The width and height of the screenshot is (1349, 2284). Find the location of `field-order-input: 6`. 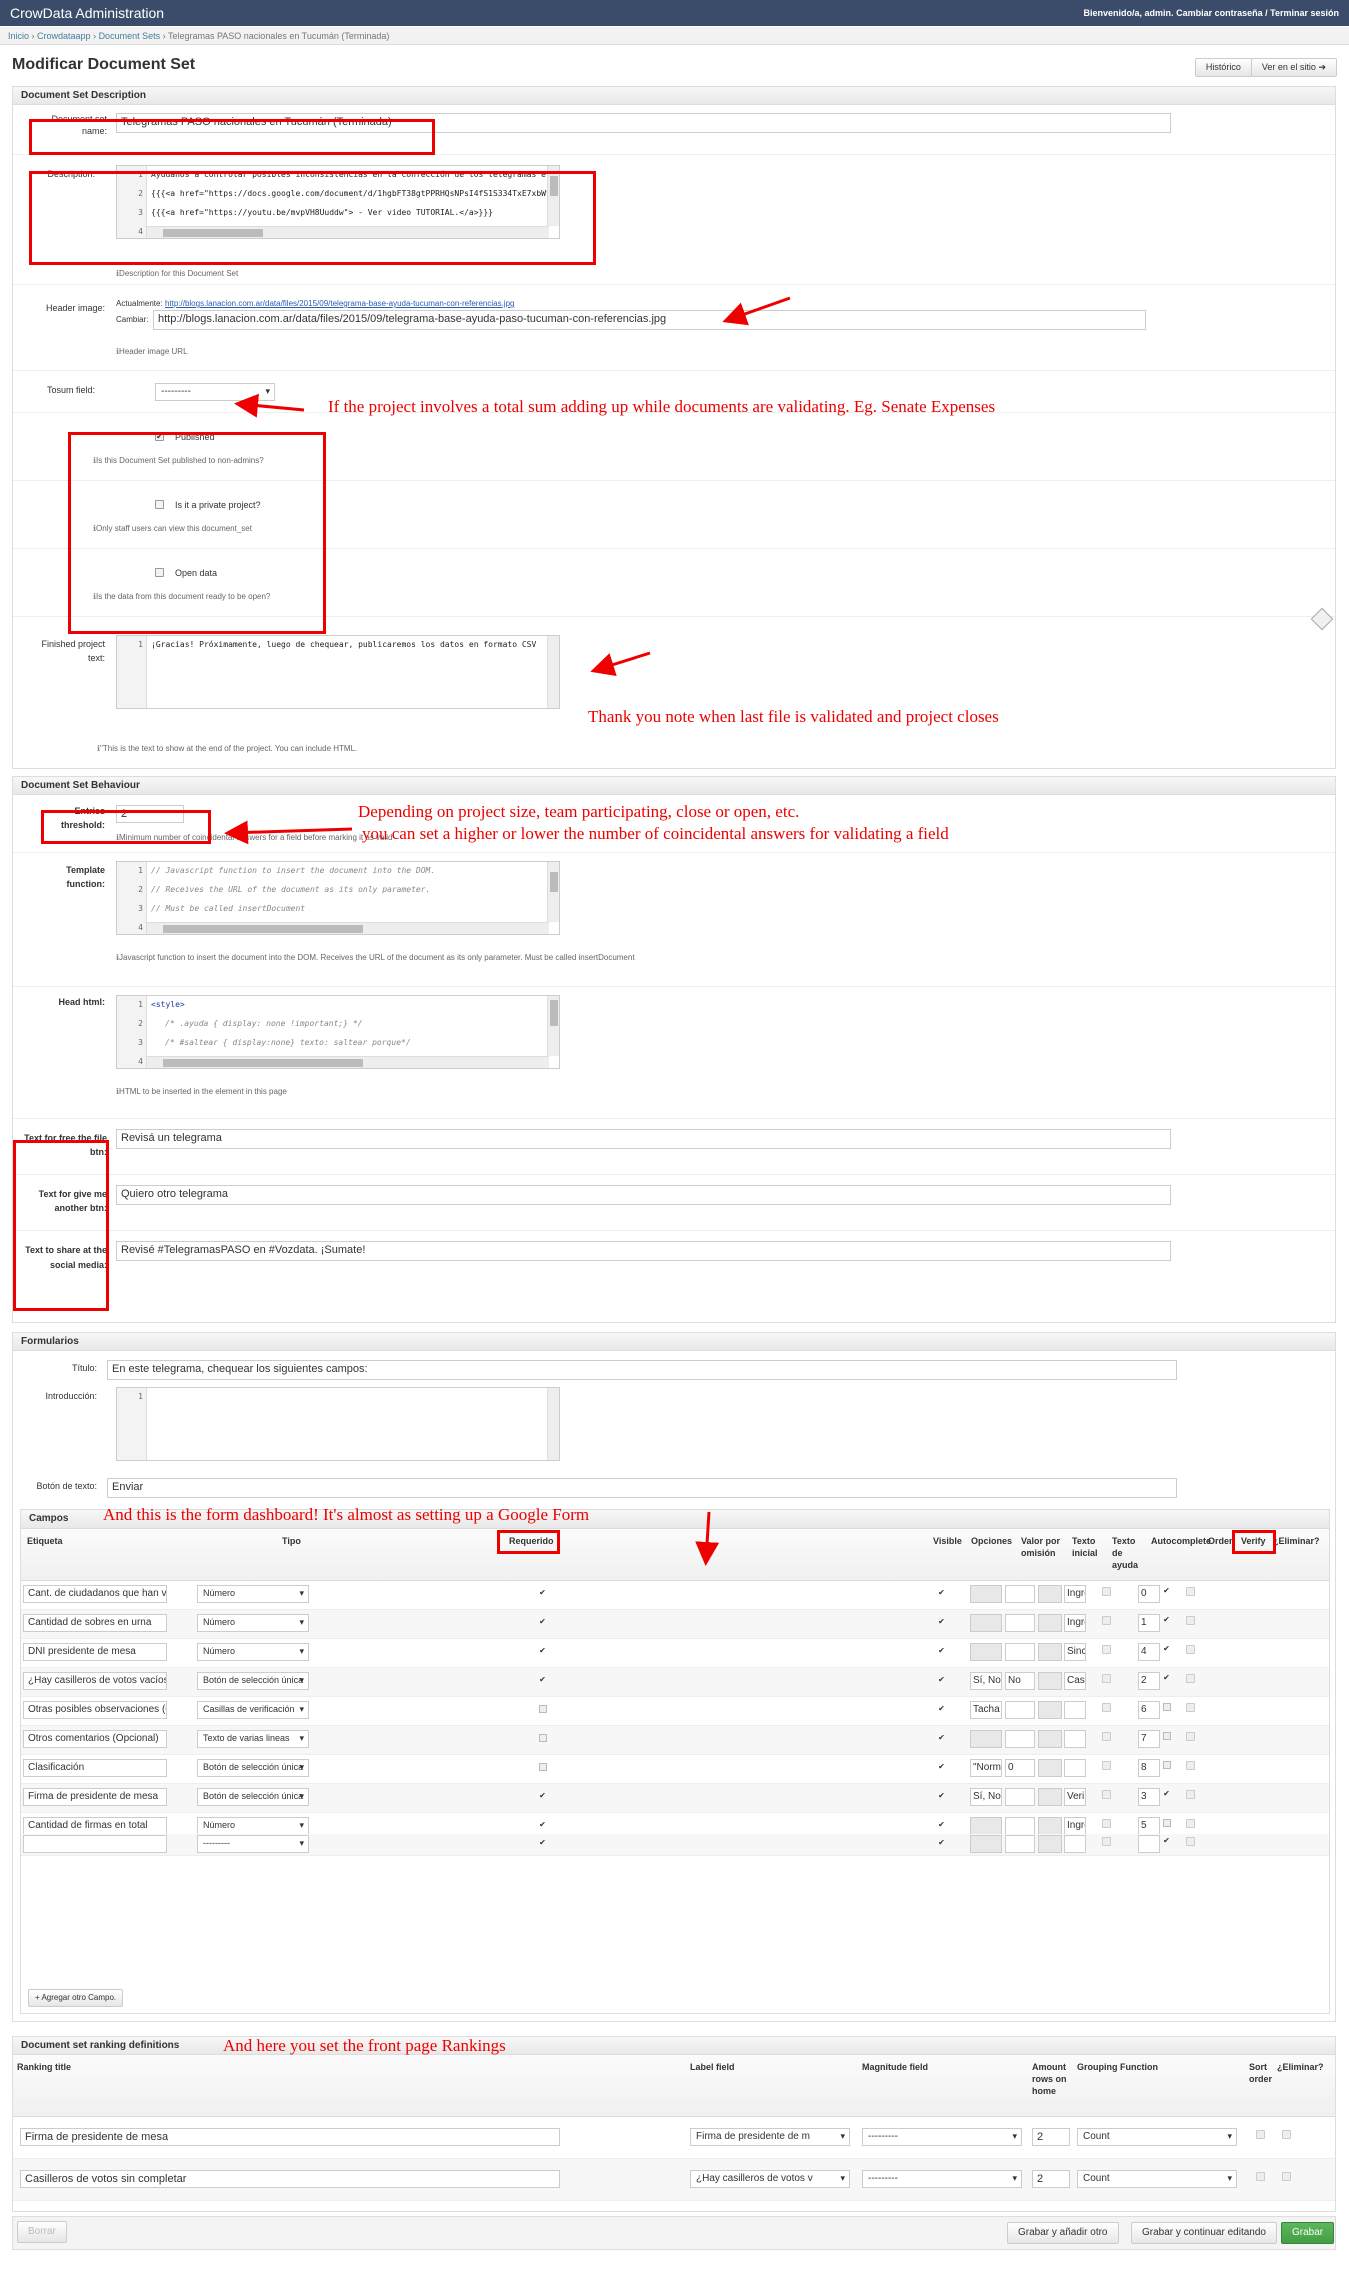

field-order-input: 6 is located at coordinates (1149, 1710).